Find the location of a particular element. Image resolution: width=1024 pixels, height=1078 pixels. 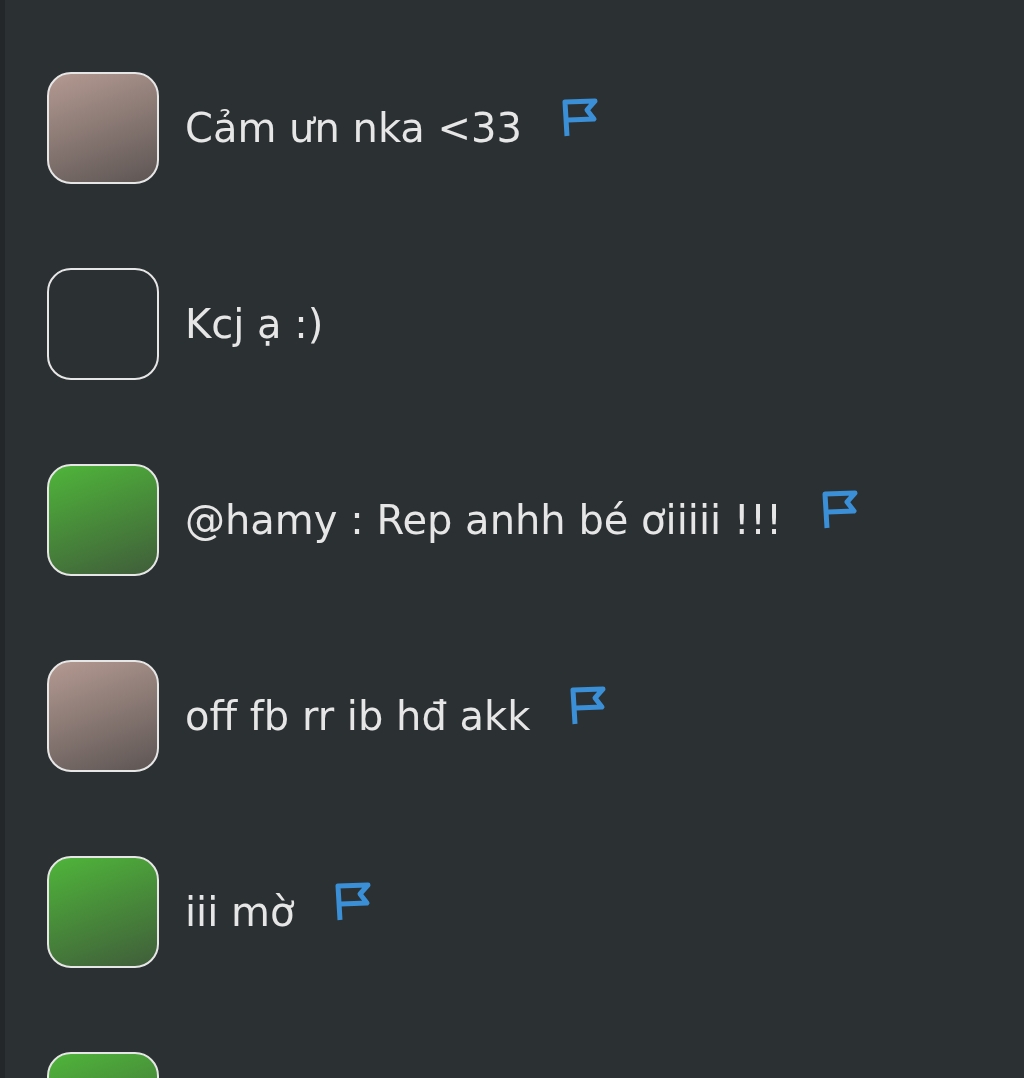

comment-text: @hamy : Rep anhh bé ơiiiii !!! is located at coordinates (483, 520).